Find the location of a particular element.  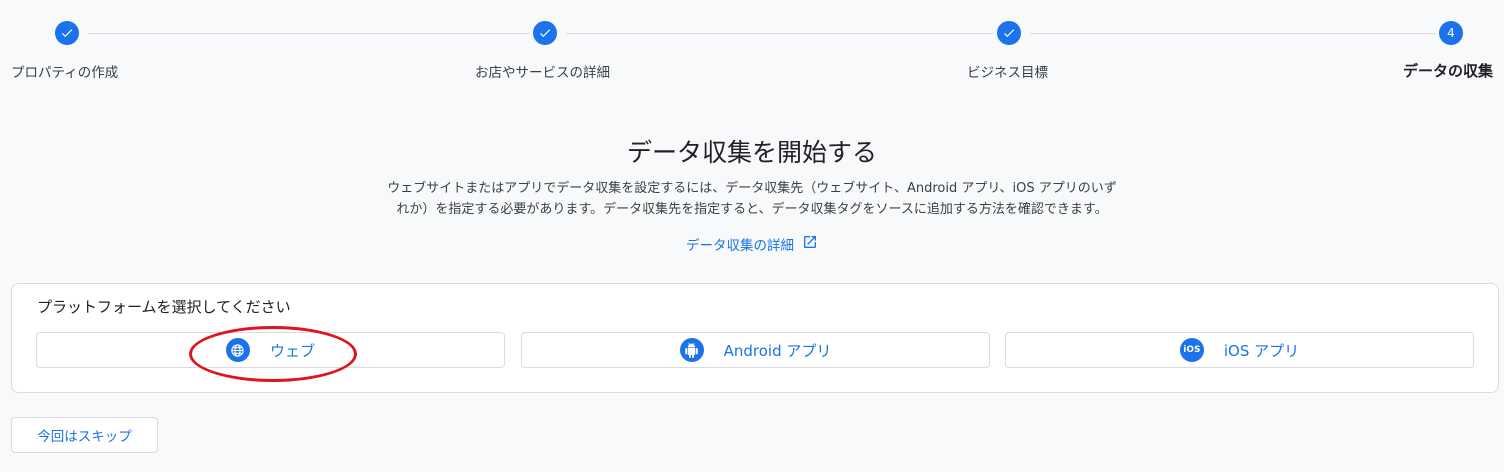

web-platform-label: ウェブ is located at coordinates (292, 350).